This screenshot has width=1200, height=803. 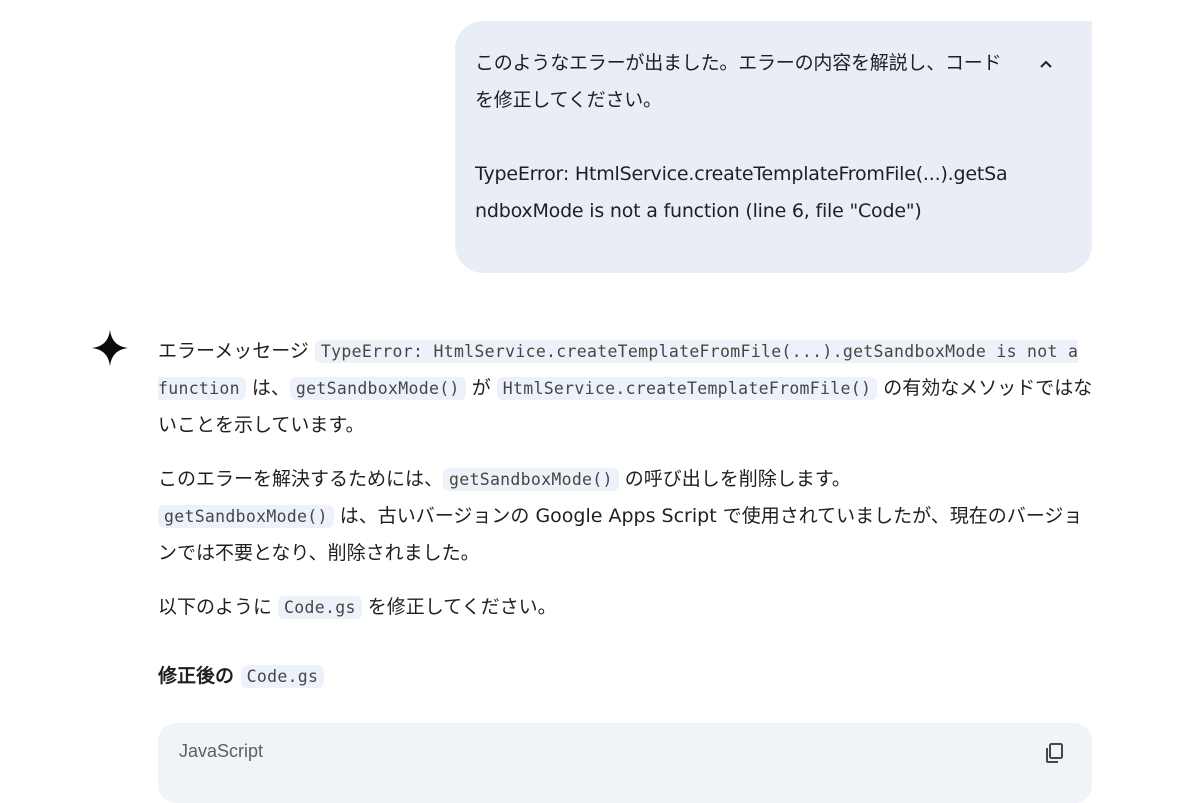 What do you see at coordinates (481, 388) in the screenshot?
I see `text: が` at bounding box center [481, 388].